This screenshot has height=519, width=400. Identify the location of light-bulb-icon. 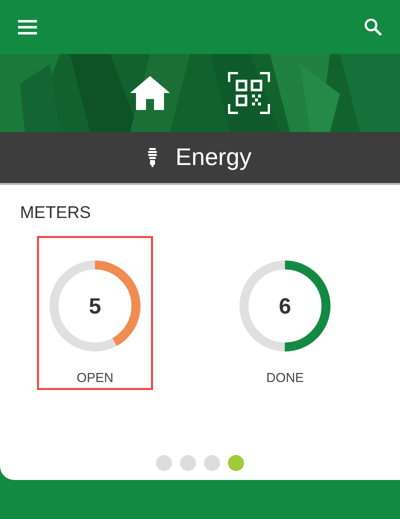
(153, 157).